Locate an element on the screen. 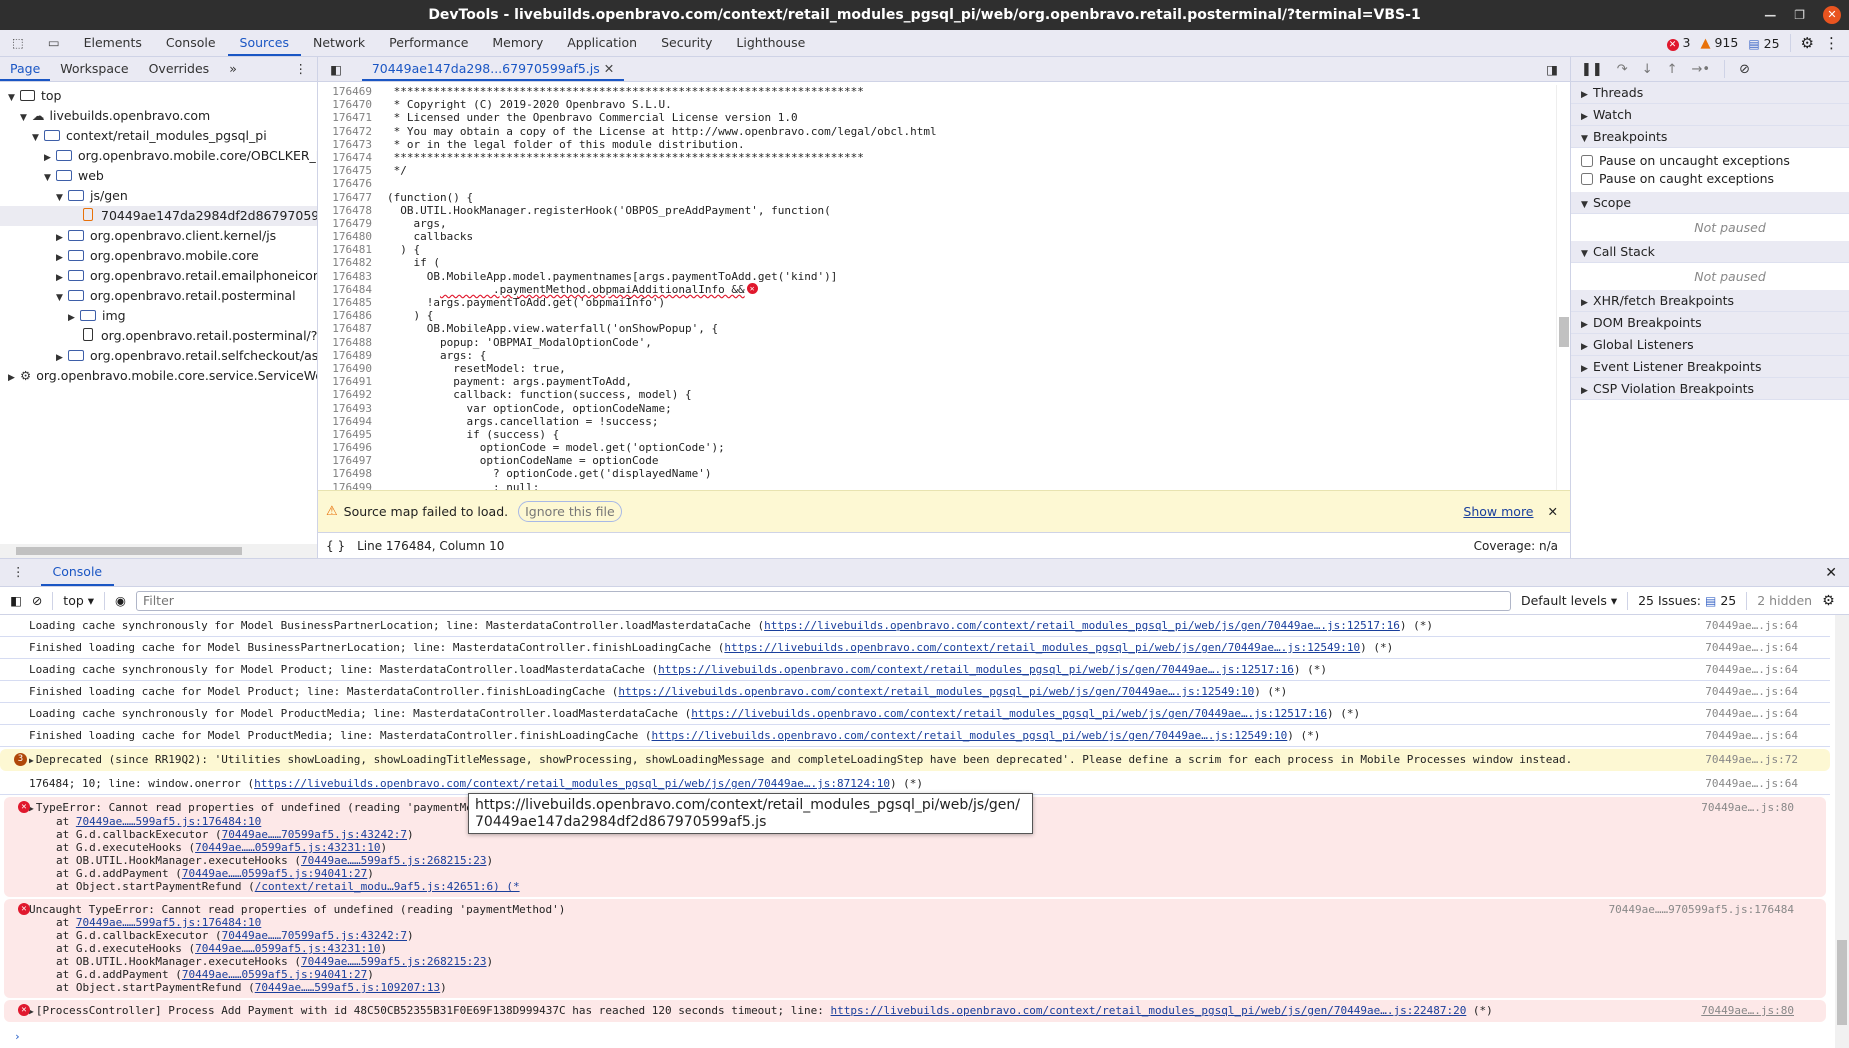 This screenshot has height=1048, width=1849. line-number: 176480 is located at coordinates (345, 236).